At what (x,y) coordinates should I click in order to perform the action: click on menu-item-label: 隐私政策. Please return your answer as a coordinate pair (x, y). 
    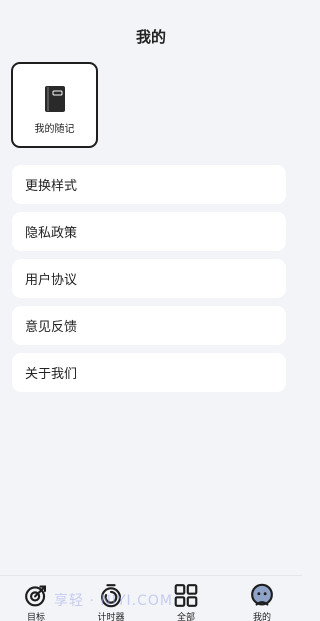
    Looking at the image, I should click on (51, 233).